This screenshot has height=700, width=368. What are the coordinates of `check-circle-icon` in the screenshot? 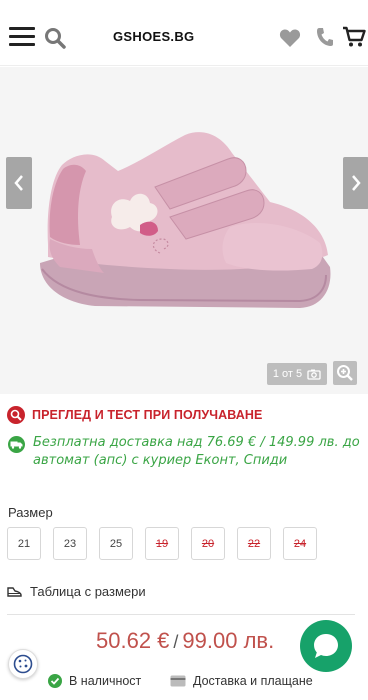 It's located at (55, 681).